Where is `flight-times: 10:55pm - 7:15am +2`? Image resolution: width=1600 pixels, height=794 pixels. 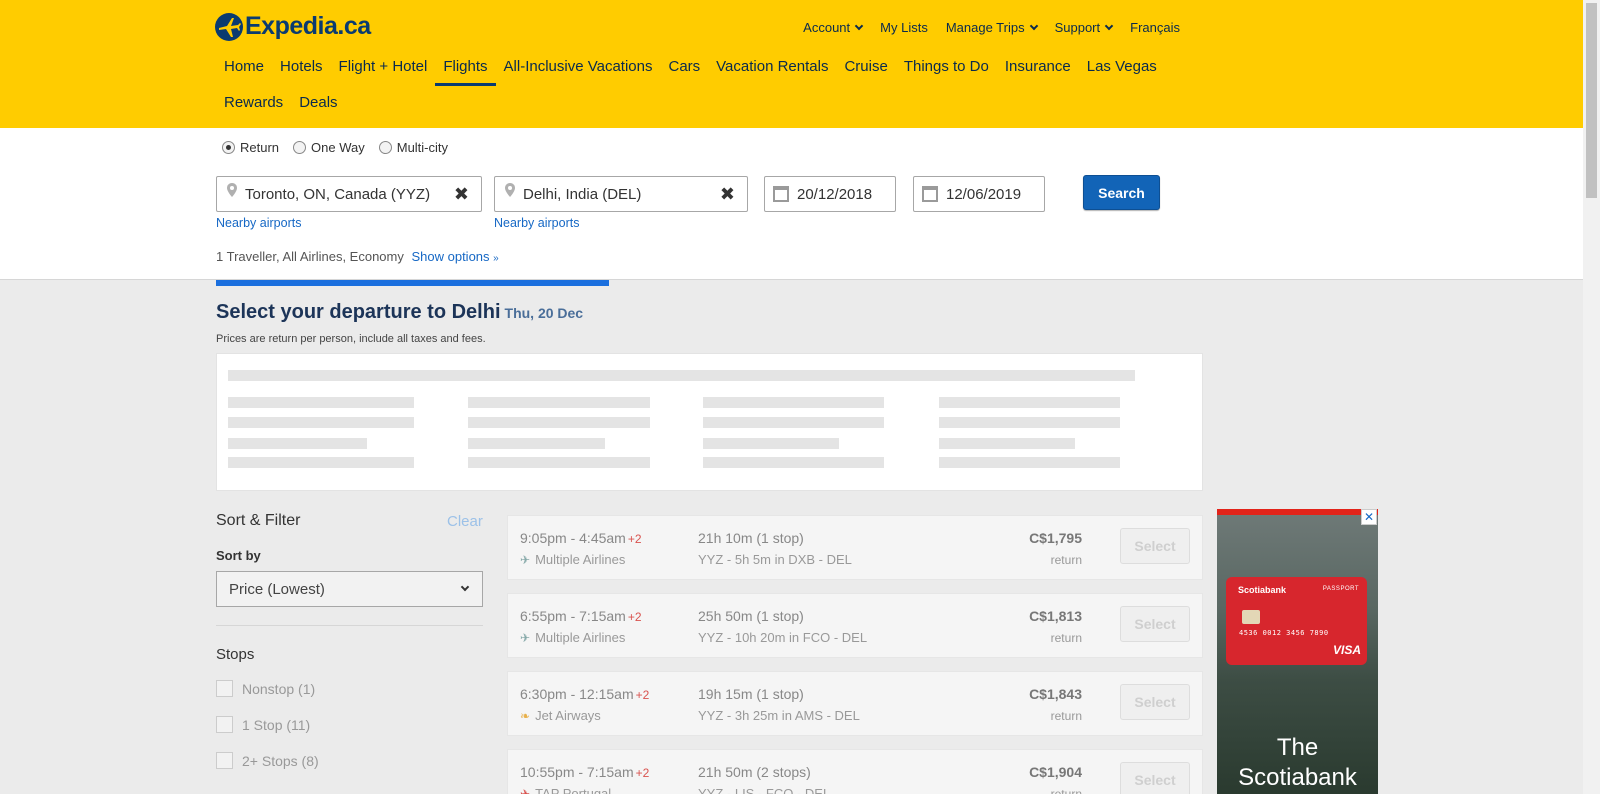 flight-times: 10:55pm - 7:15am +2 is located at coordinates (584, 772).